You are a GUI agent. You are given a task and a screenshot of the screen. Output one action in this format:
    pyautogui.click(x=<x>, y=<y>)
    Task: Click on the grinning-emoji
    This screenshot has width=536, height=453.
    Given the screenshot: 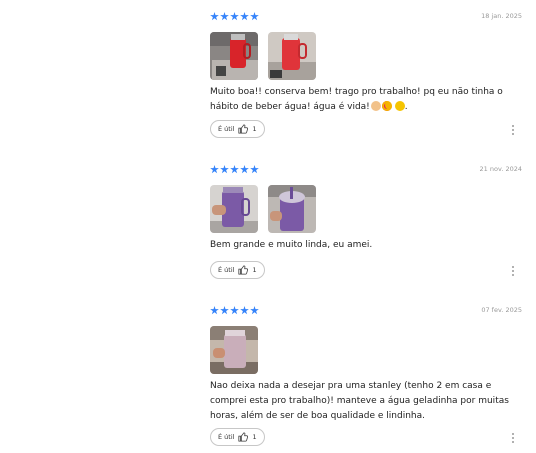 What is the action you would take?
    pyautogui.click(x=399, y=106)
    